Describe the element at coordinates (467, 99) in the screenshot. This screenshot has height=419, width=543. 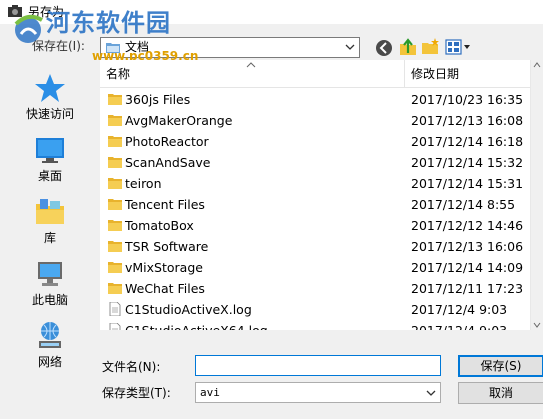
I see `item-modified-date: 2017/10/23 16:35` at that location.